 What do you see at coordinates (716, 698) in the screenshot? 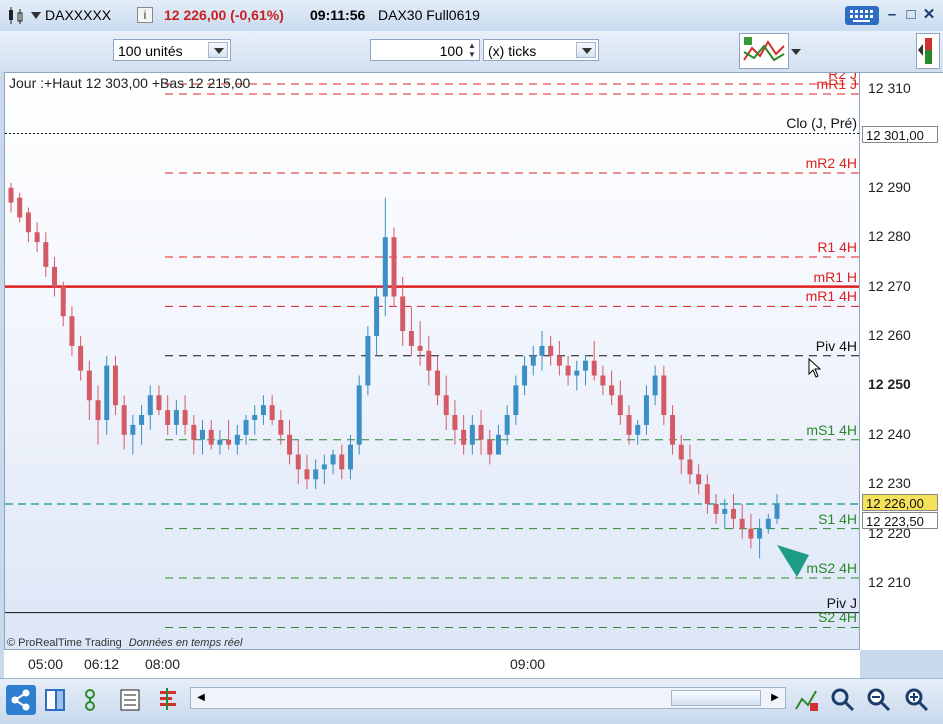
I see `scroll-thumb` at bounding box center [716, 698].